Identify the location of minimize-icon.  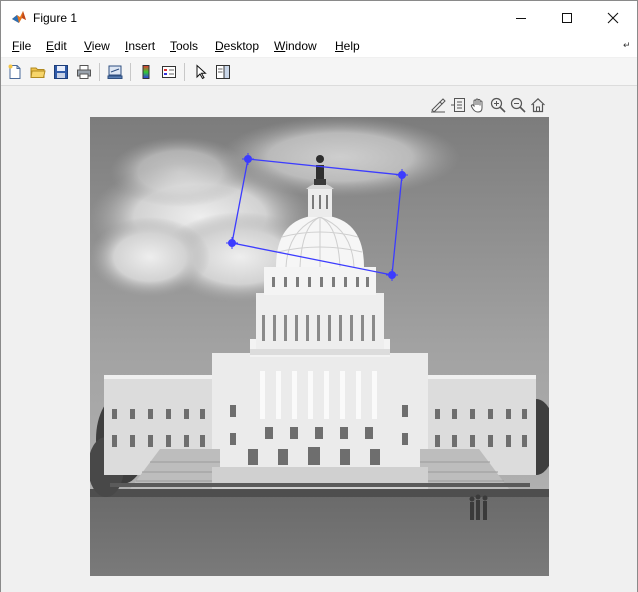
(521, 18).